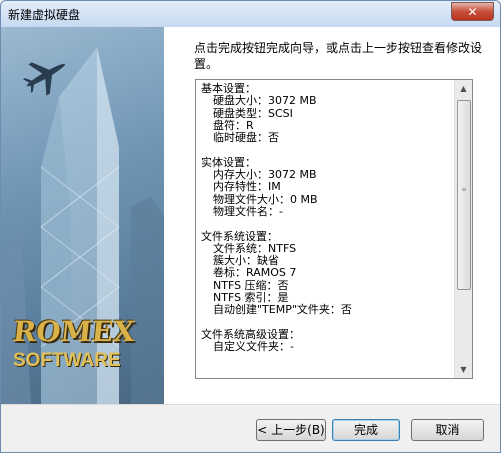 The width and height of the screenshot is (501, 453). Describe the element at coordinates (250, 14) in the screenshot. I see `title-bar: 新建虚拟硬盘 ✕` at that location.